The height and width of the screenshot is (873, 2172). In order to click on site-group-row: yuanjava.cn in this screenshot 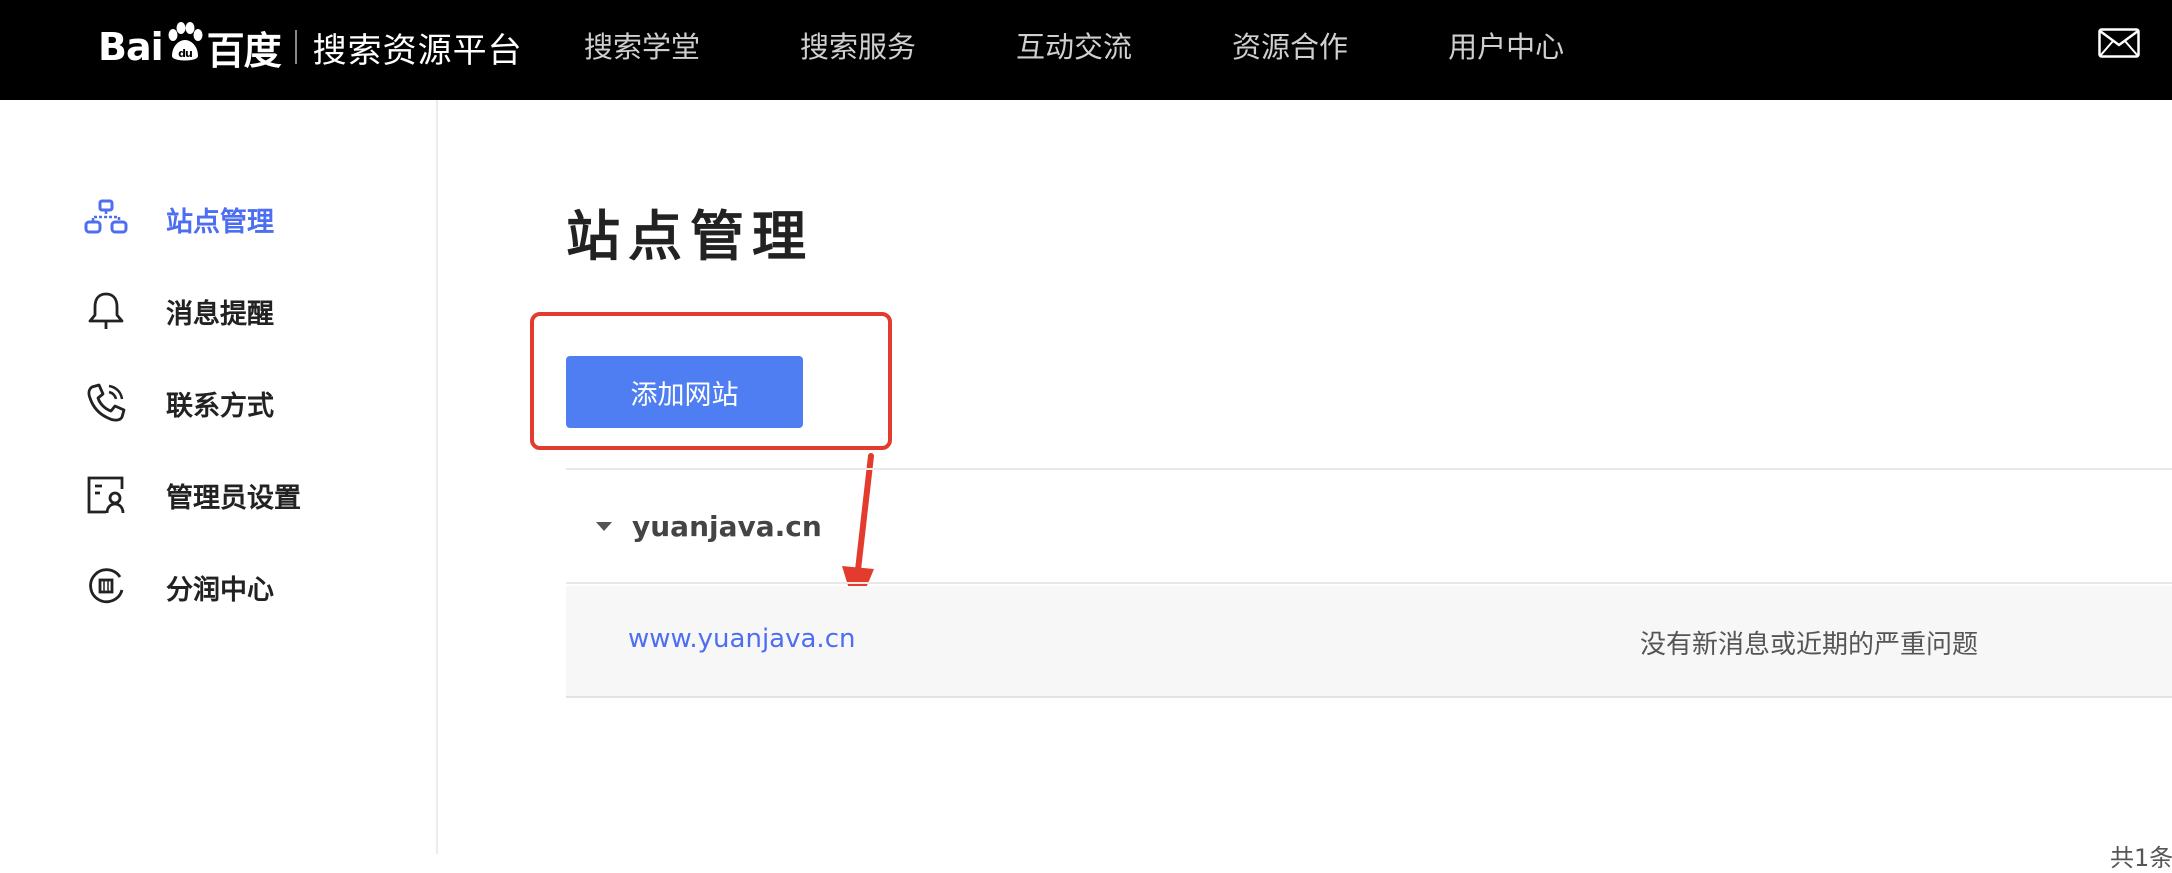, I will do `click(1369, 527)`.